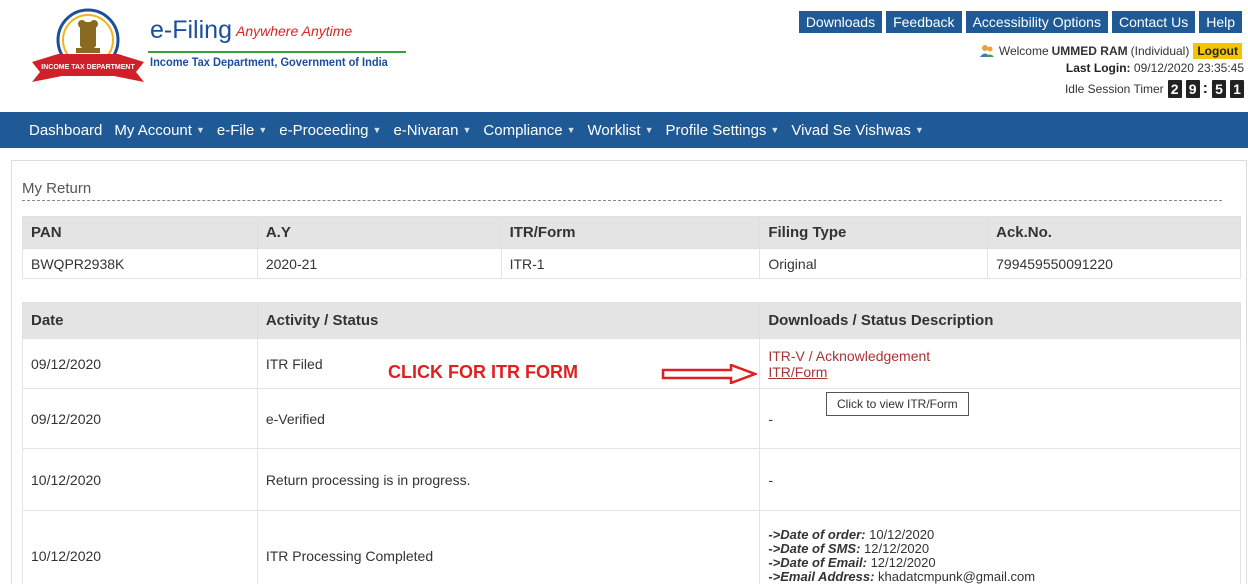 The height and width of the screenshot is (584, 1248). Describe the element at coordinates (426, 130) in the screenshot. I see `nav-label: e-Nivaran` at that location.